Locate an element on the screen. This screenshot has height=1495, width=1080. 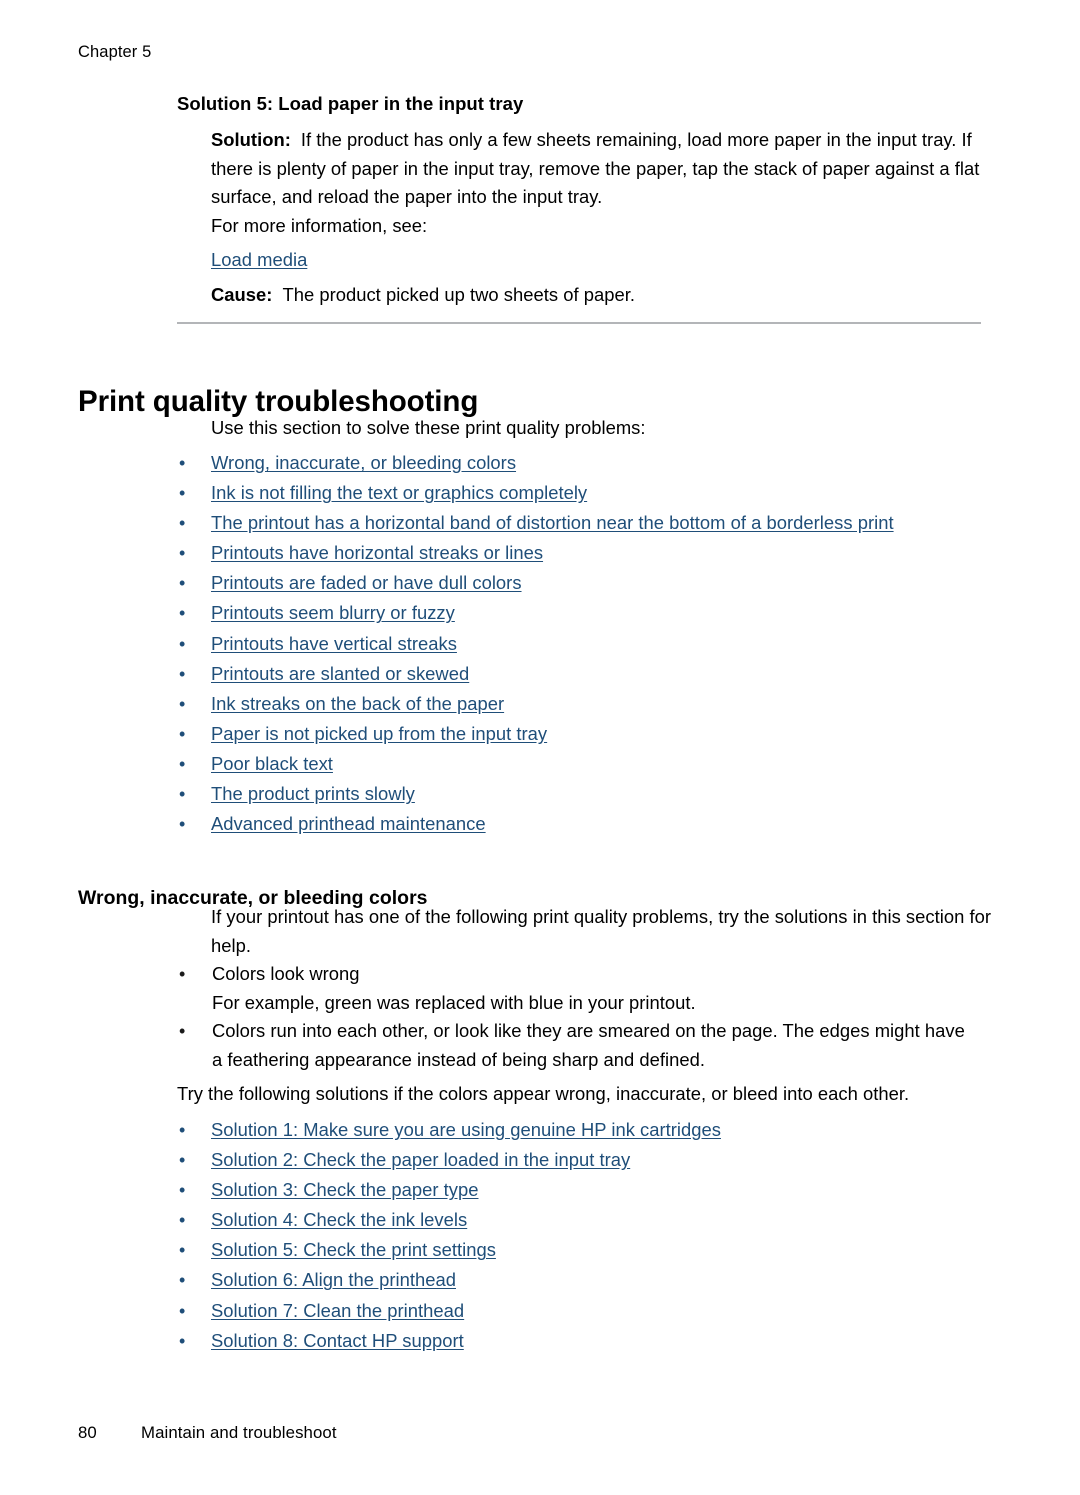
list-item: • Solution 7: Clean the printhead is located at coordinates (449, 1311).